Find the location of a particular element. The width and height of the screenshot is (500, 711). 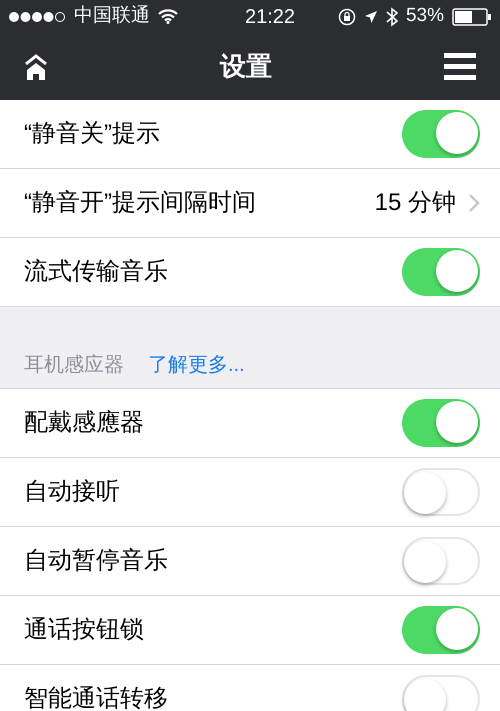

setting-label: 配戴感應器 is located at coordinates (84, 423).